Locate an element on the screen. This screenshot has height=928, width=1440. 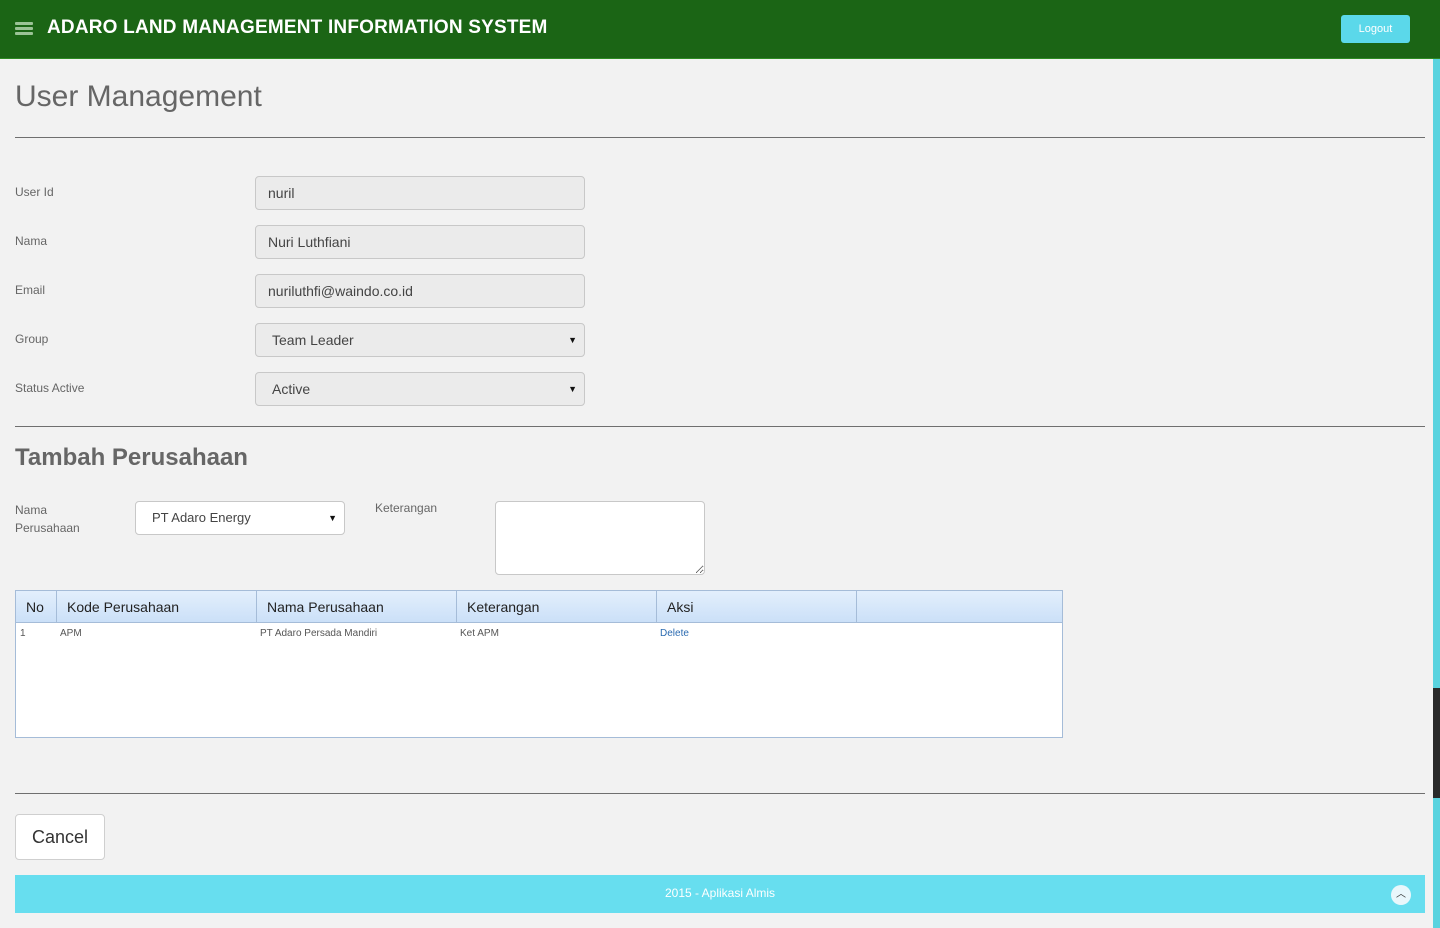
column-header: Keterangan is located at coordinates (557, 607).